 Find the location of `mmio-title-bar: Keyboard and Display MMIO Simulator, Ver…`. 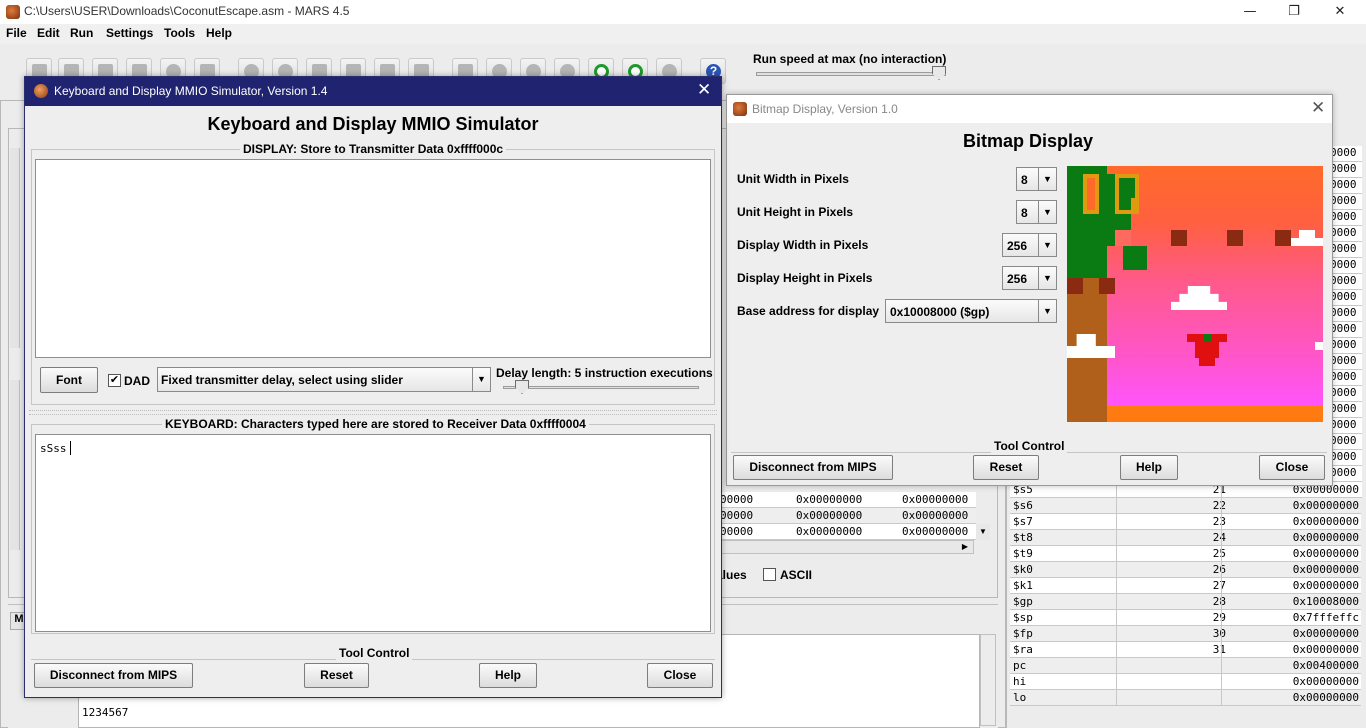

mmio-title-bar: Keyboard and Display MMIO Simulator, Ver… is located at coordinates (373, 91).